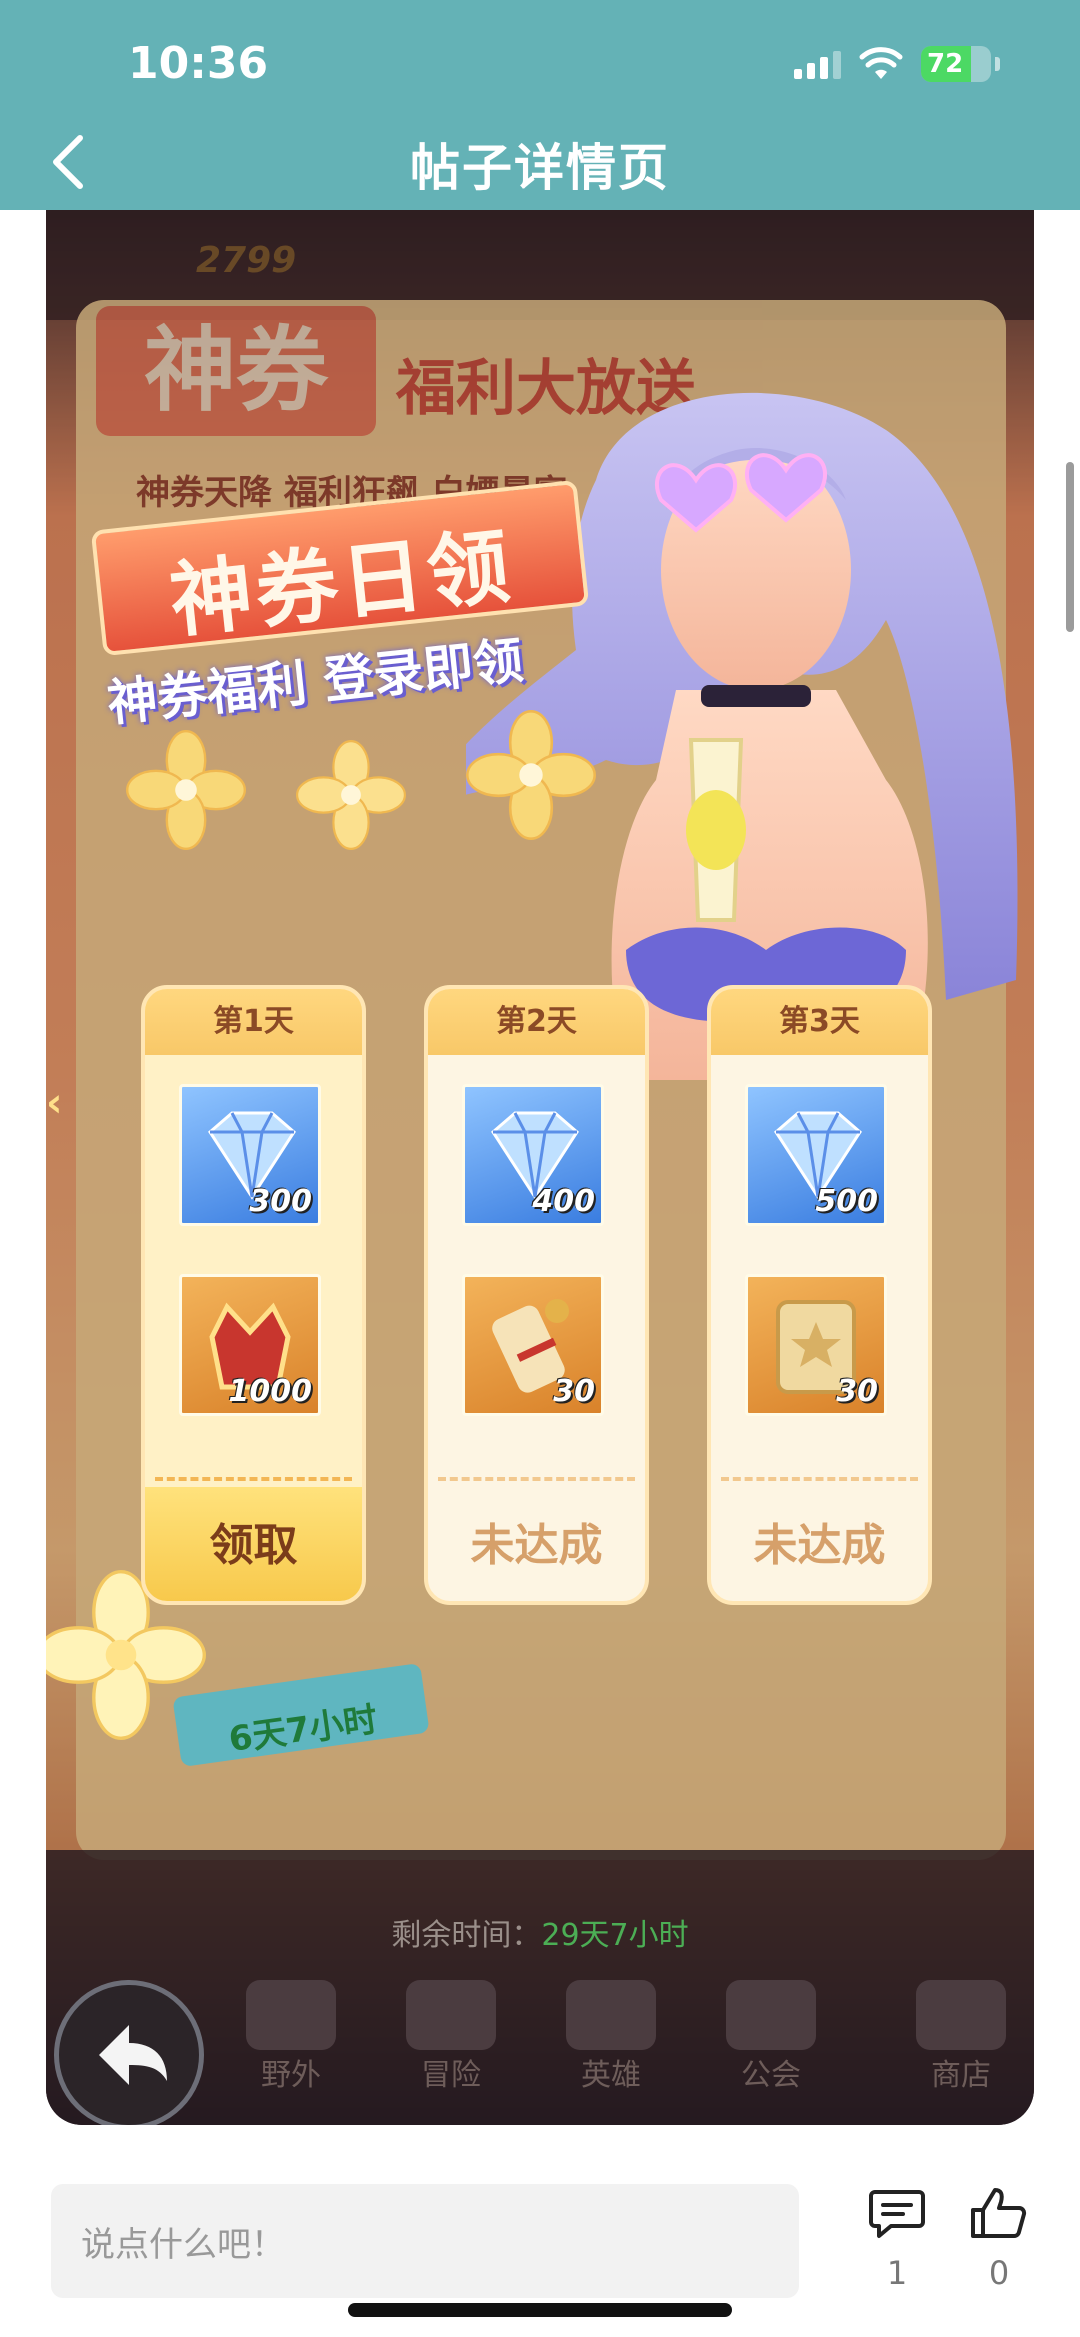  I want to click on like-action: 0, so click(999, 2239).